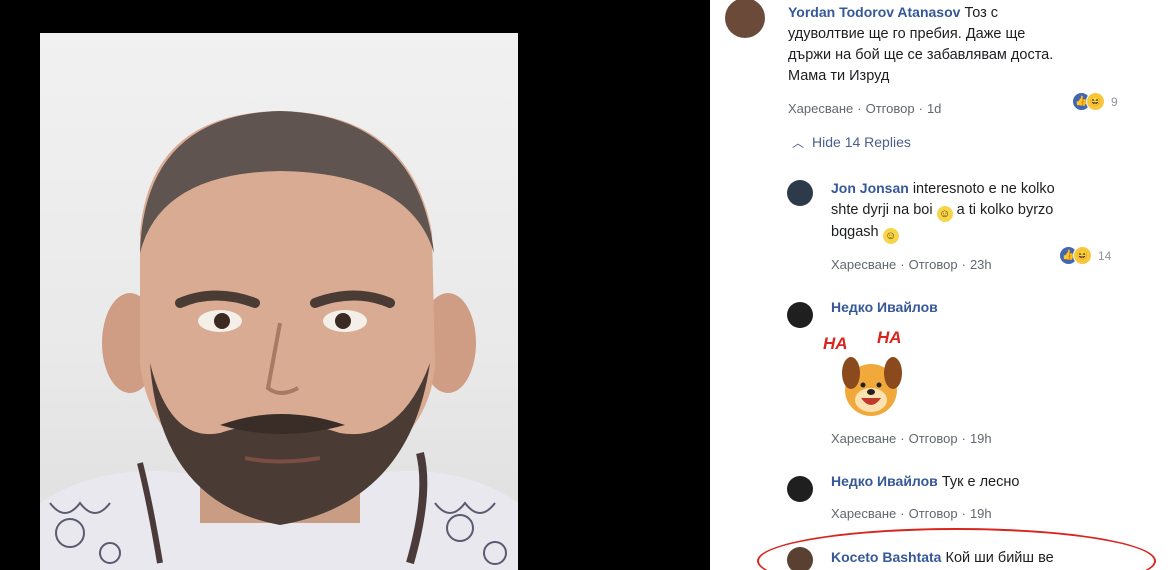 Image resolution: width=1170 pixels, height=570 pixels. I want to click on reply-text: Кой ши бийш ве, so click(999, 558).